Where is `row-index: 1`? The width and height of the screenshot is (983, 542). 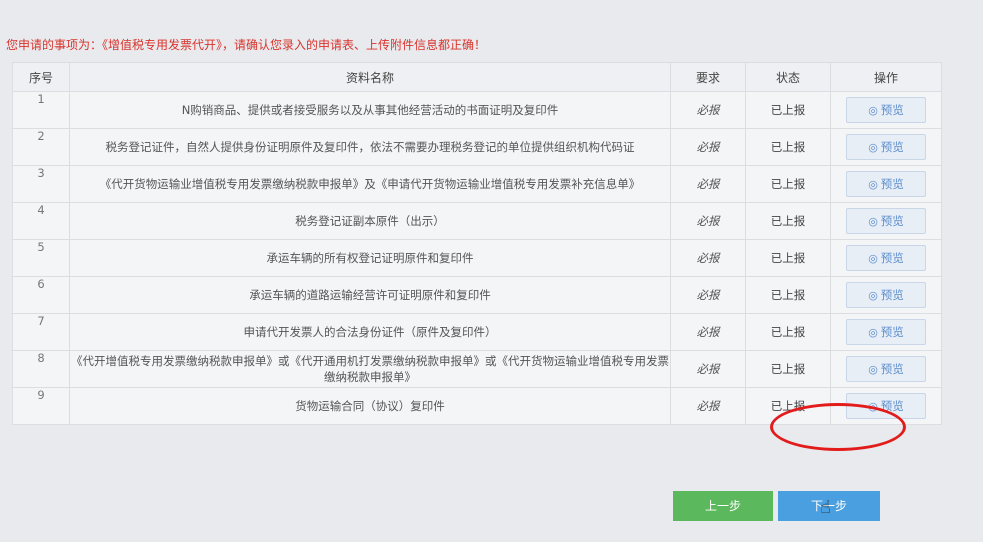
row-index: 1 is located at coordinates (41, 110).